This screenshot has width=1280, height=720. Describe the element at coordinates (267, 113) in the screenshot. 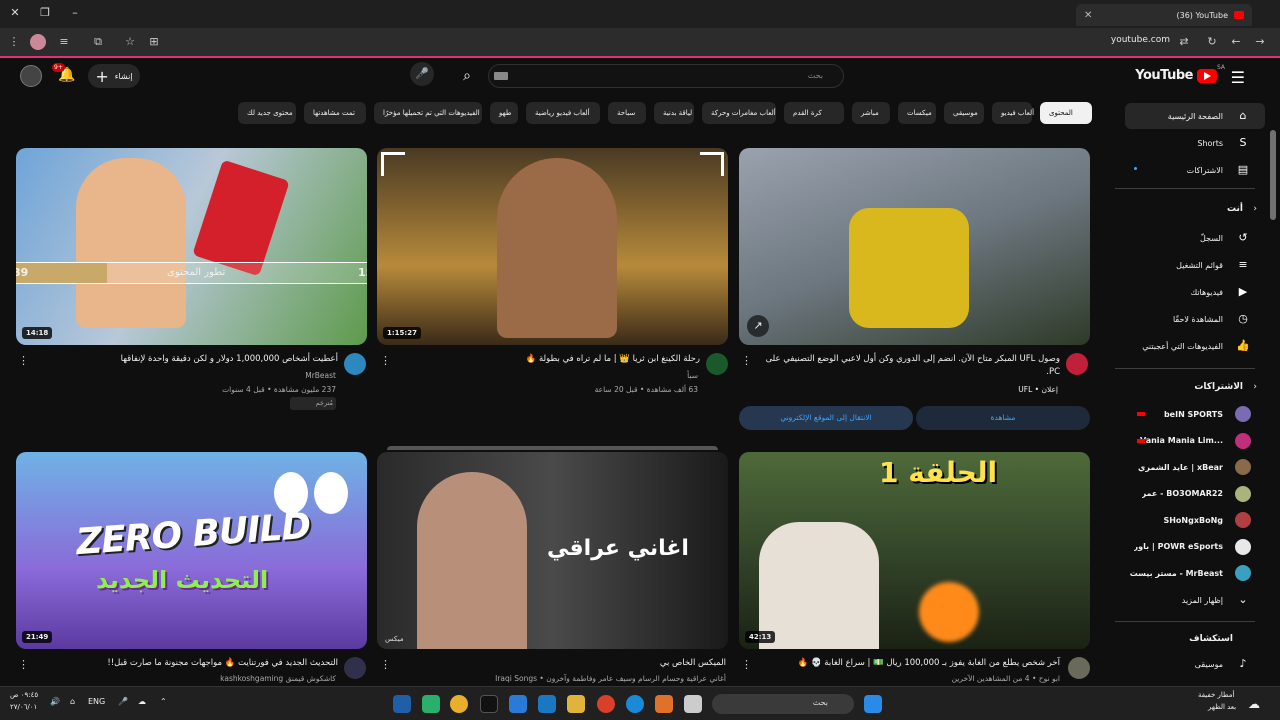

I see `chip-13: محتوى جديد لك` at that location.